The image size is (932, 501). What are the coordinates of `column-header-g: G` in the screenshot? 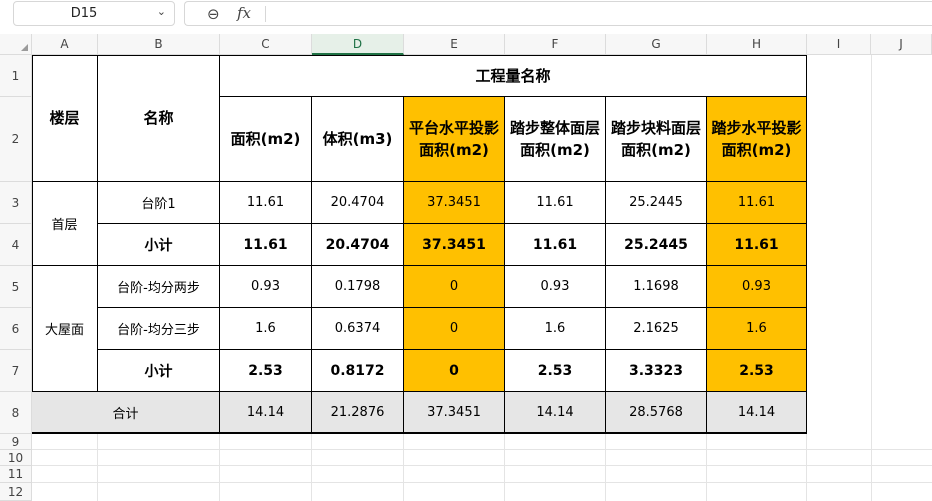 It's located at (656, 44).